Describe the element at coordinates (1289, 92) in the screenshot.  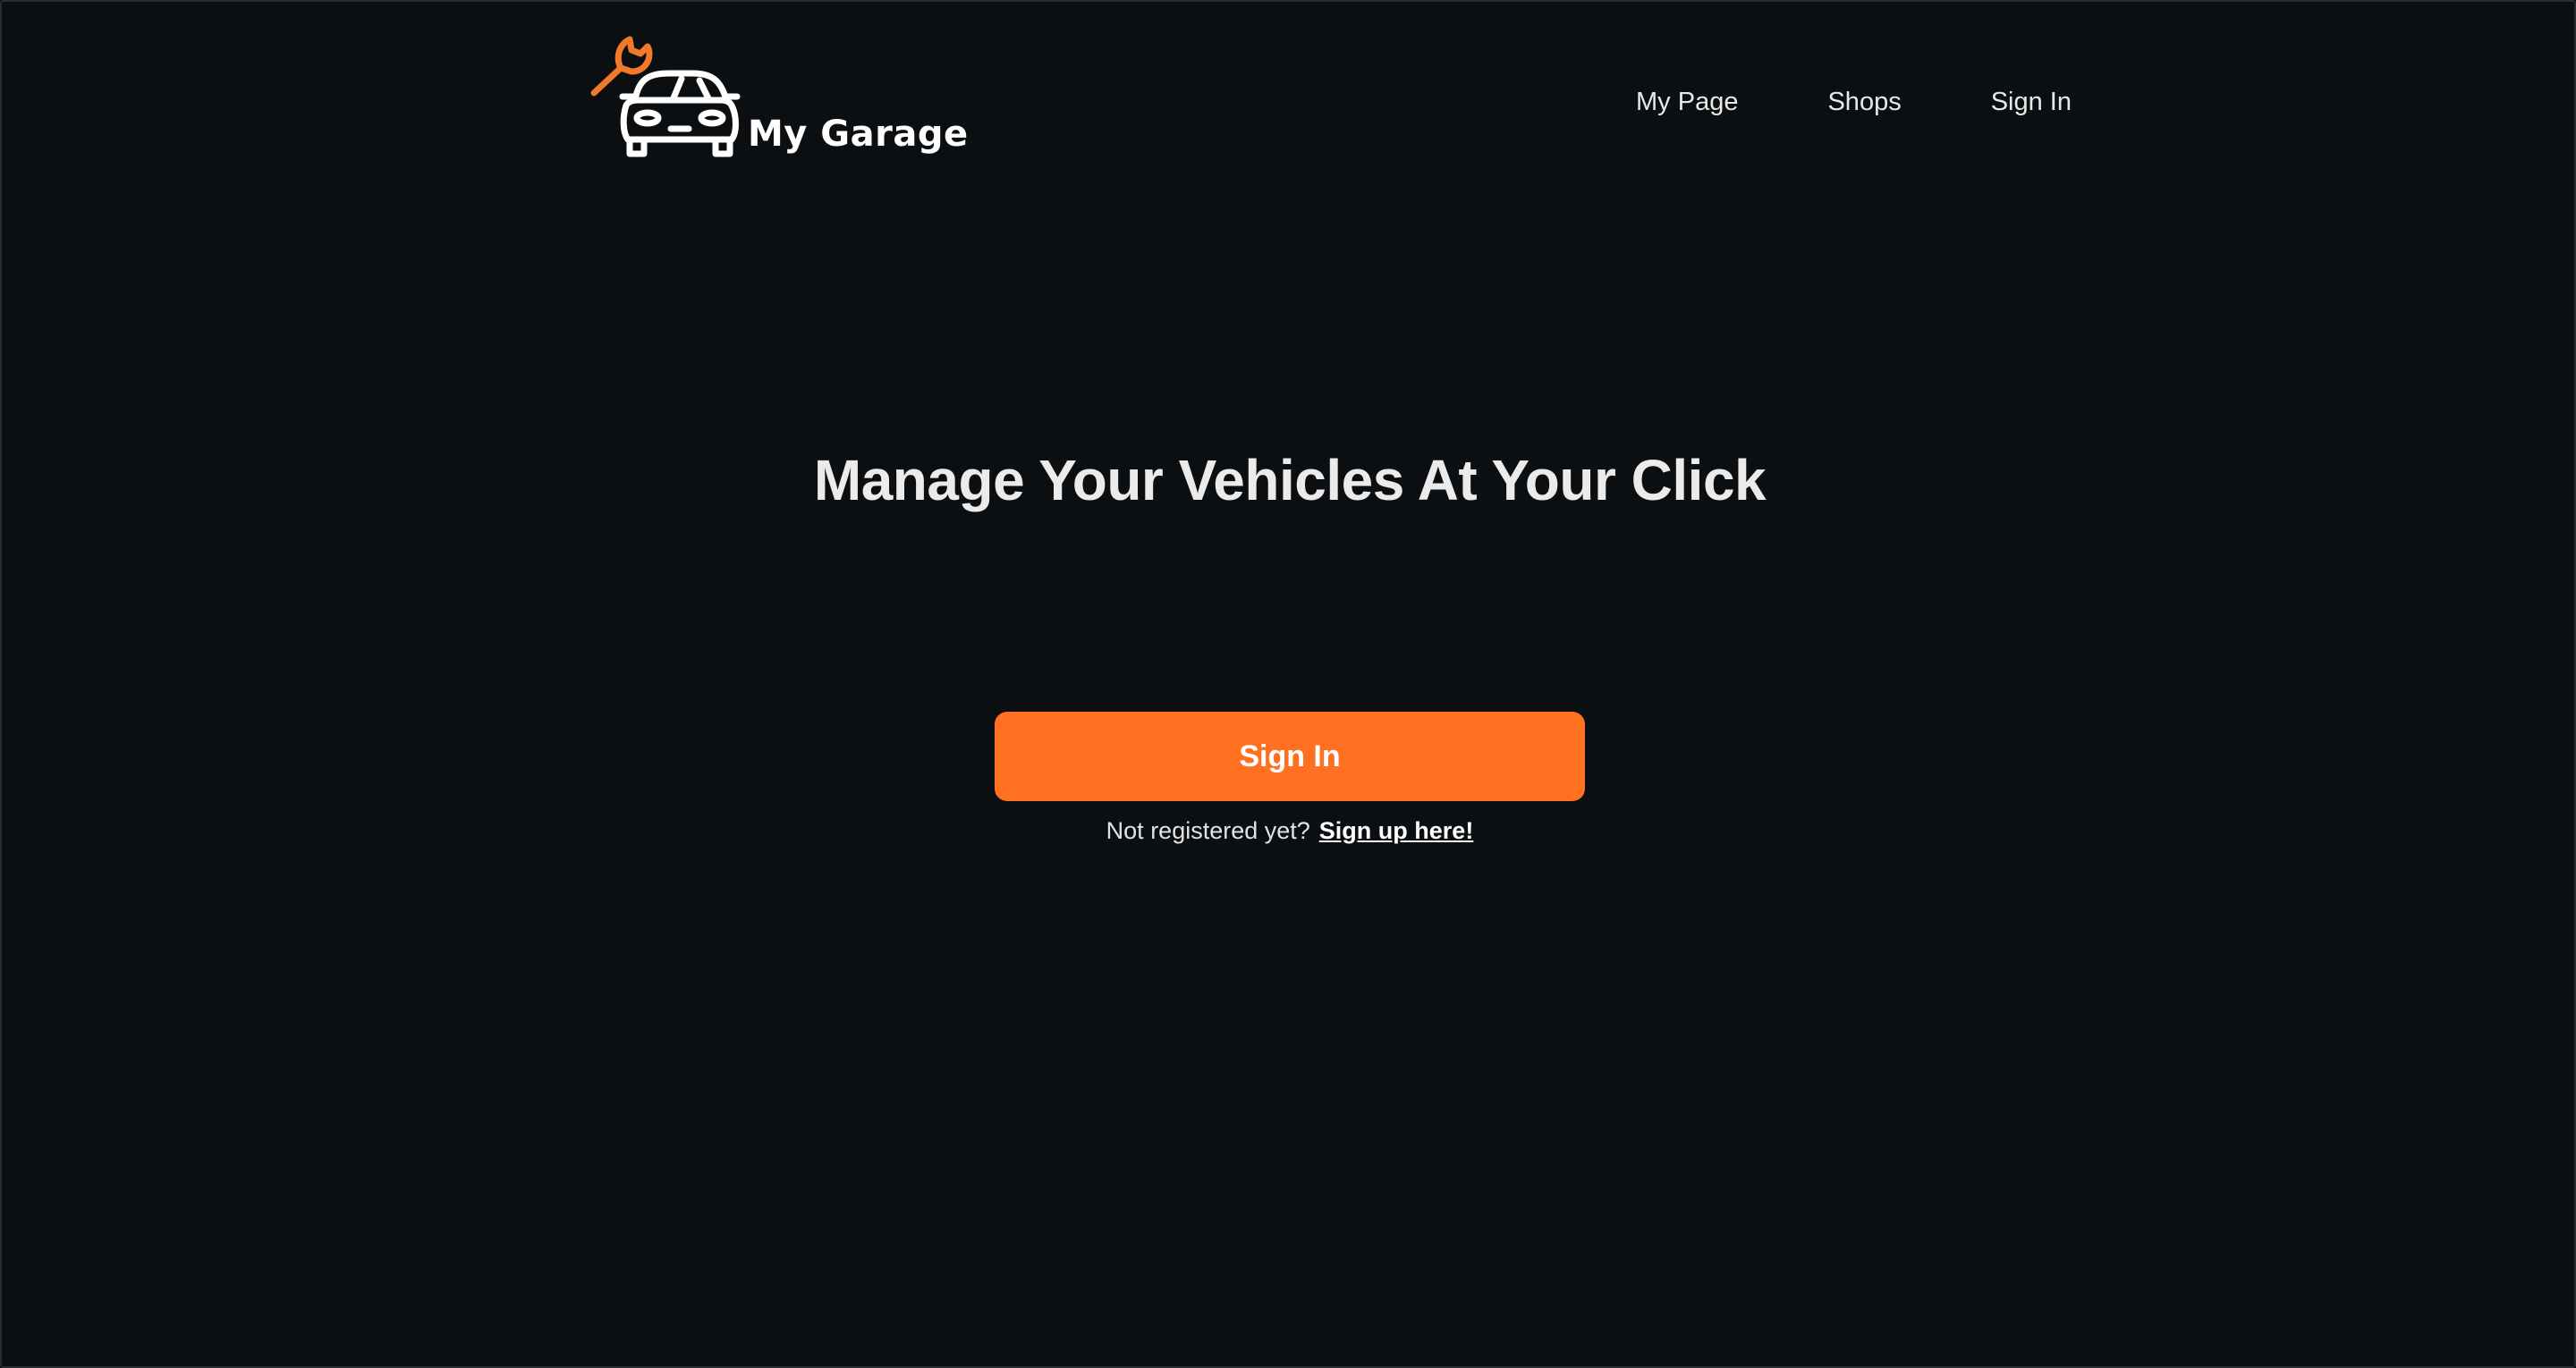
I see `site-header: My Garage My Page Shops Sign In` at that location.